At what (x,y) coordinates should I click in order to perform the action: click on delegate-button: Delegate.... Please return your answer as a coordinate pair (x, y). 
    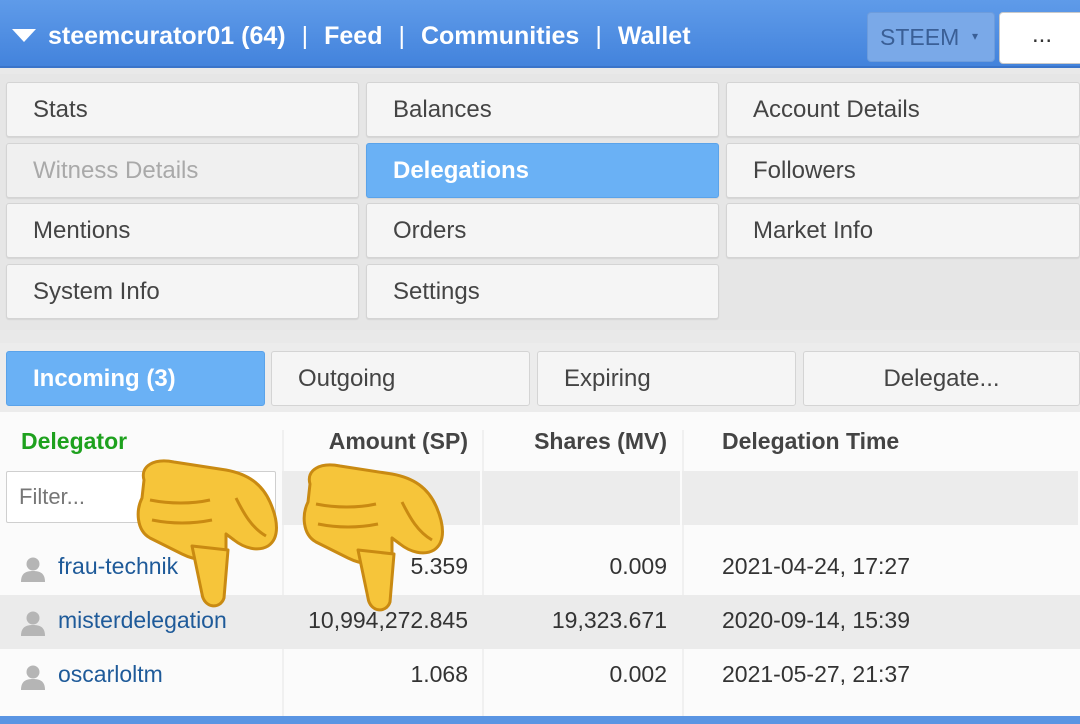
    Looking at the image, I should click on (941, 378).